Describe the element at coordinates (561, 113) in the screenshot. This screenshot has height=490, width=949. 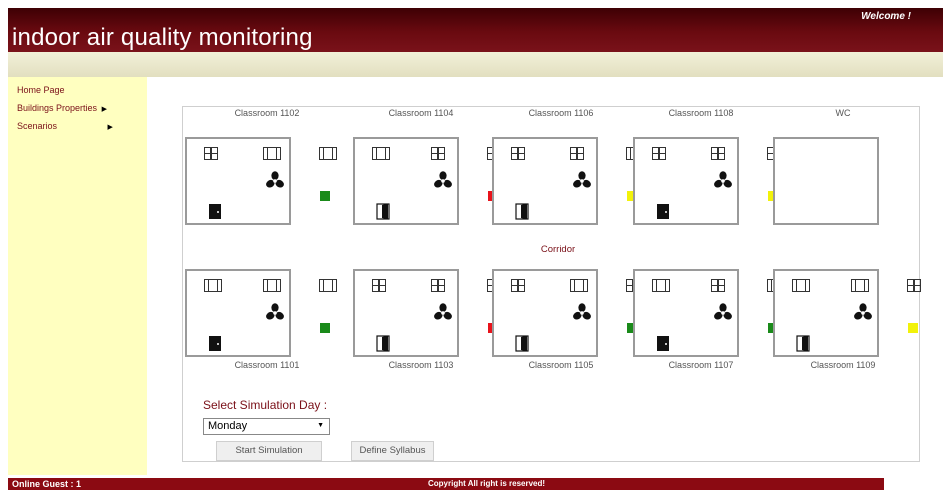
I see `room-label: Classroom 1106` at that location.